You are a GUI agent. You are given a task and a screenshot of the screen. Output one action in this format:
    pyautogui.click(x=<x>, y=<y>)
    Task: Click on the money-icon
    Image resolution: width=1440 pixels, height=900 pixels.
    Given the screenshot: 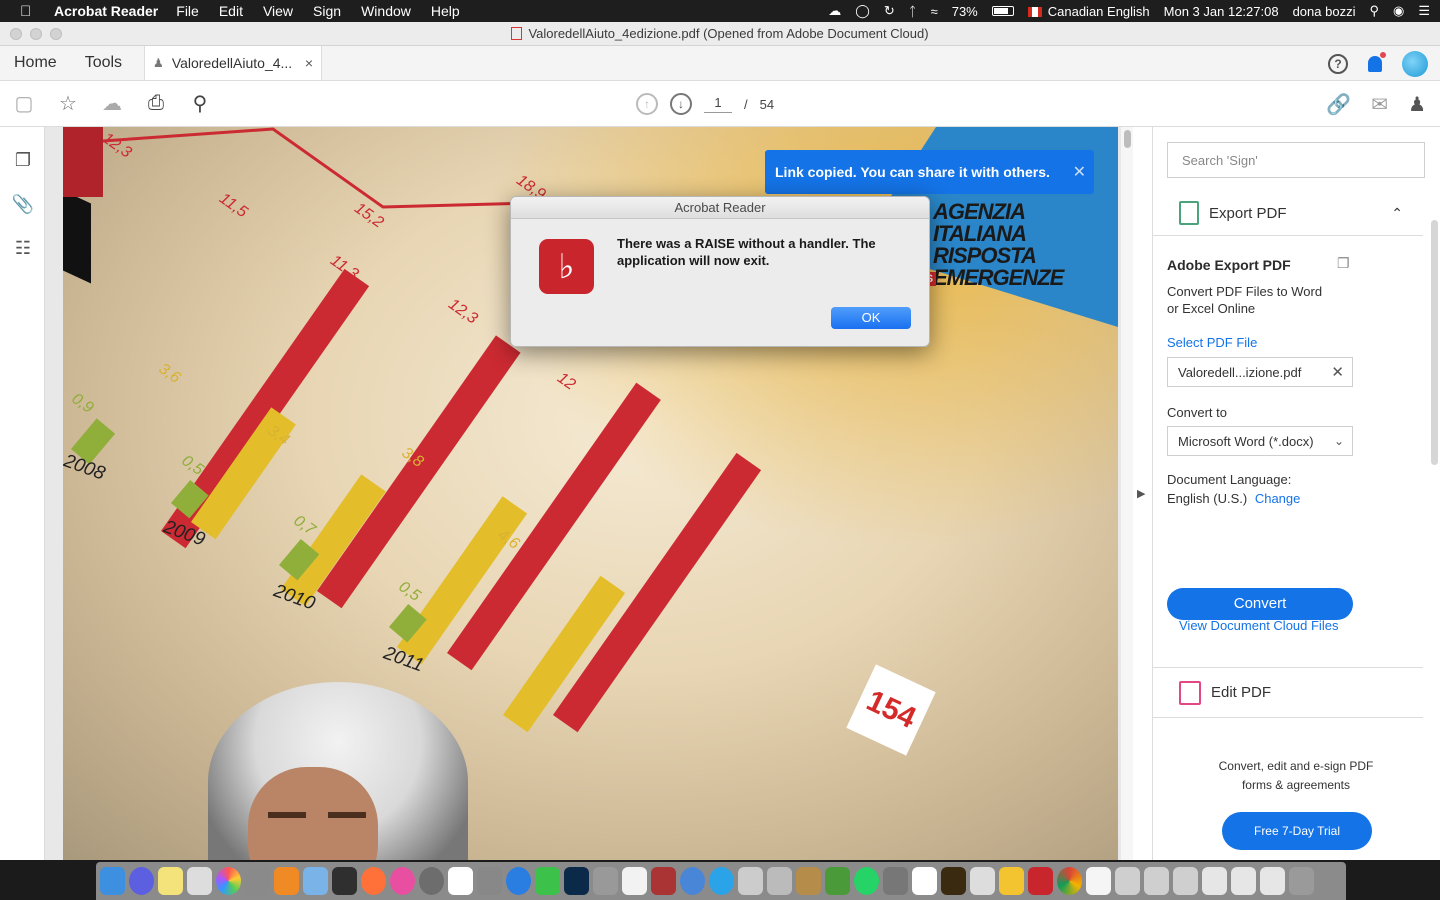 What is the action you would take?
    pyautogui.click(x=837, y=881)
    